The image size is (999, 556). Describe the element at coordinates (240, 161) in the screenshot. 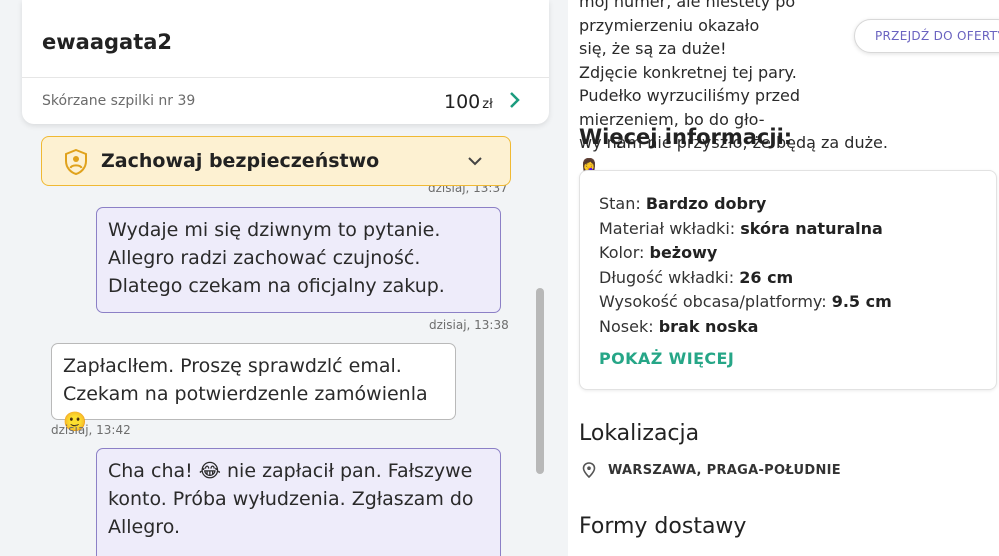

I see `safety-banner-label: Zachowaj bezpieczeństwo` at that location.